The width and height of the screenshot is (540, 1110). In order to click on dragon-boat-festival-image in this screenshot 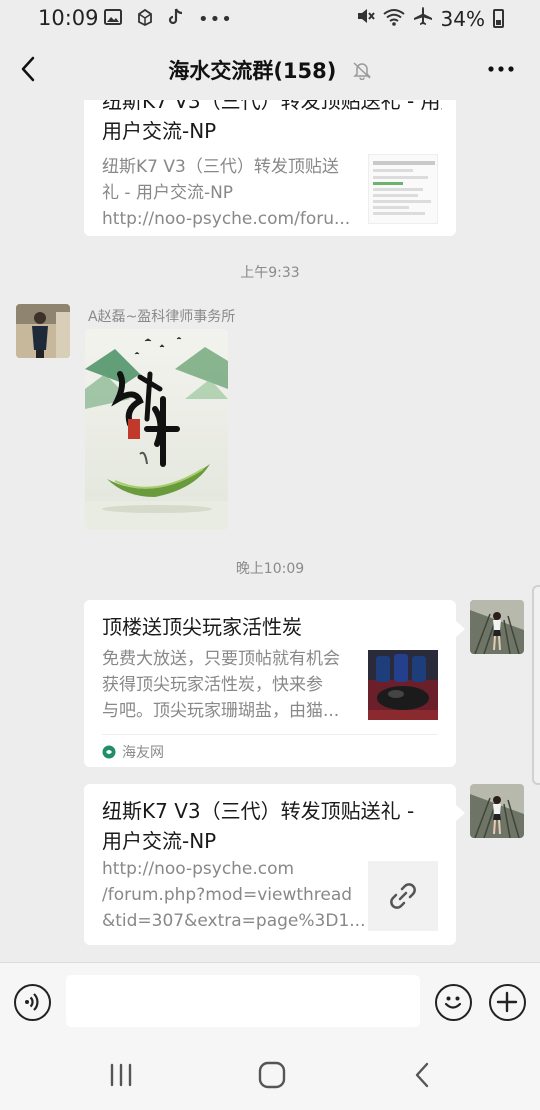, I will do `click(156, 429)`.